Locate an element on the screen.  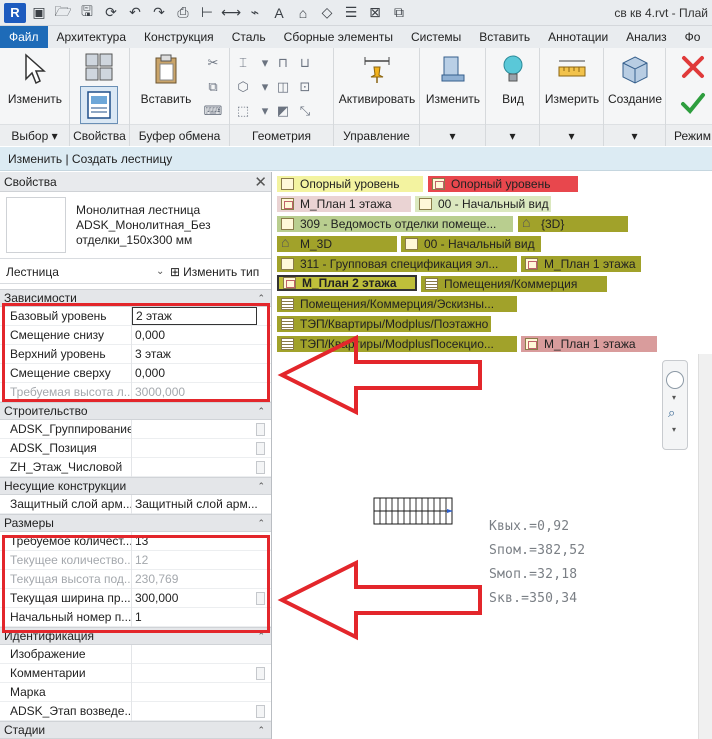
switch-windows-icon: ⧉ is located at coordinates (399, 13).